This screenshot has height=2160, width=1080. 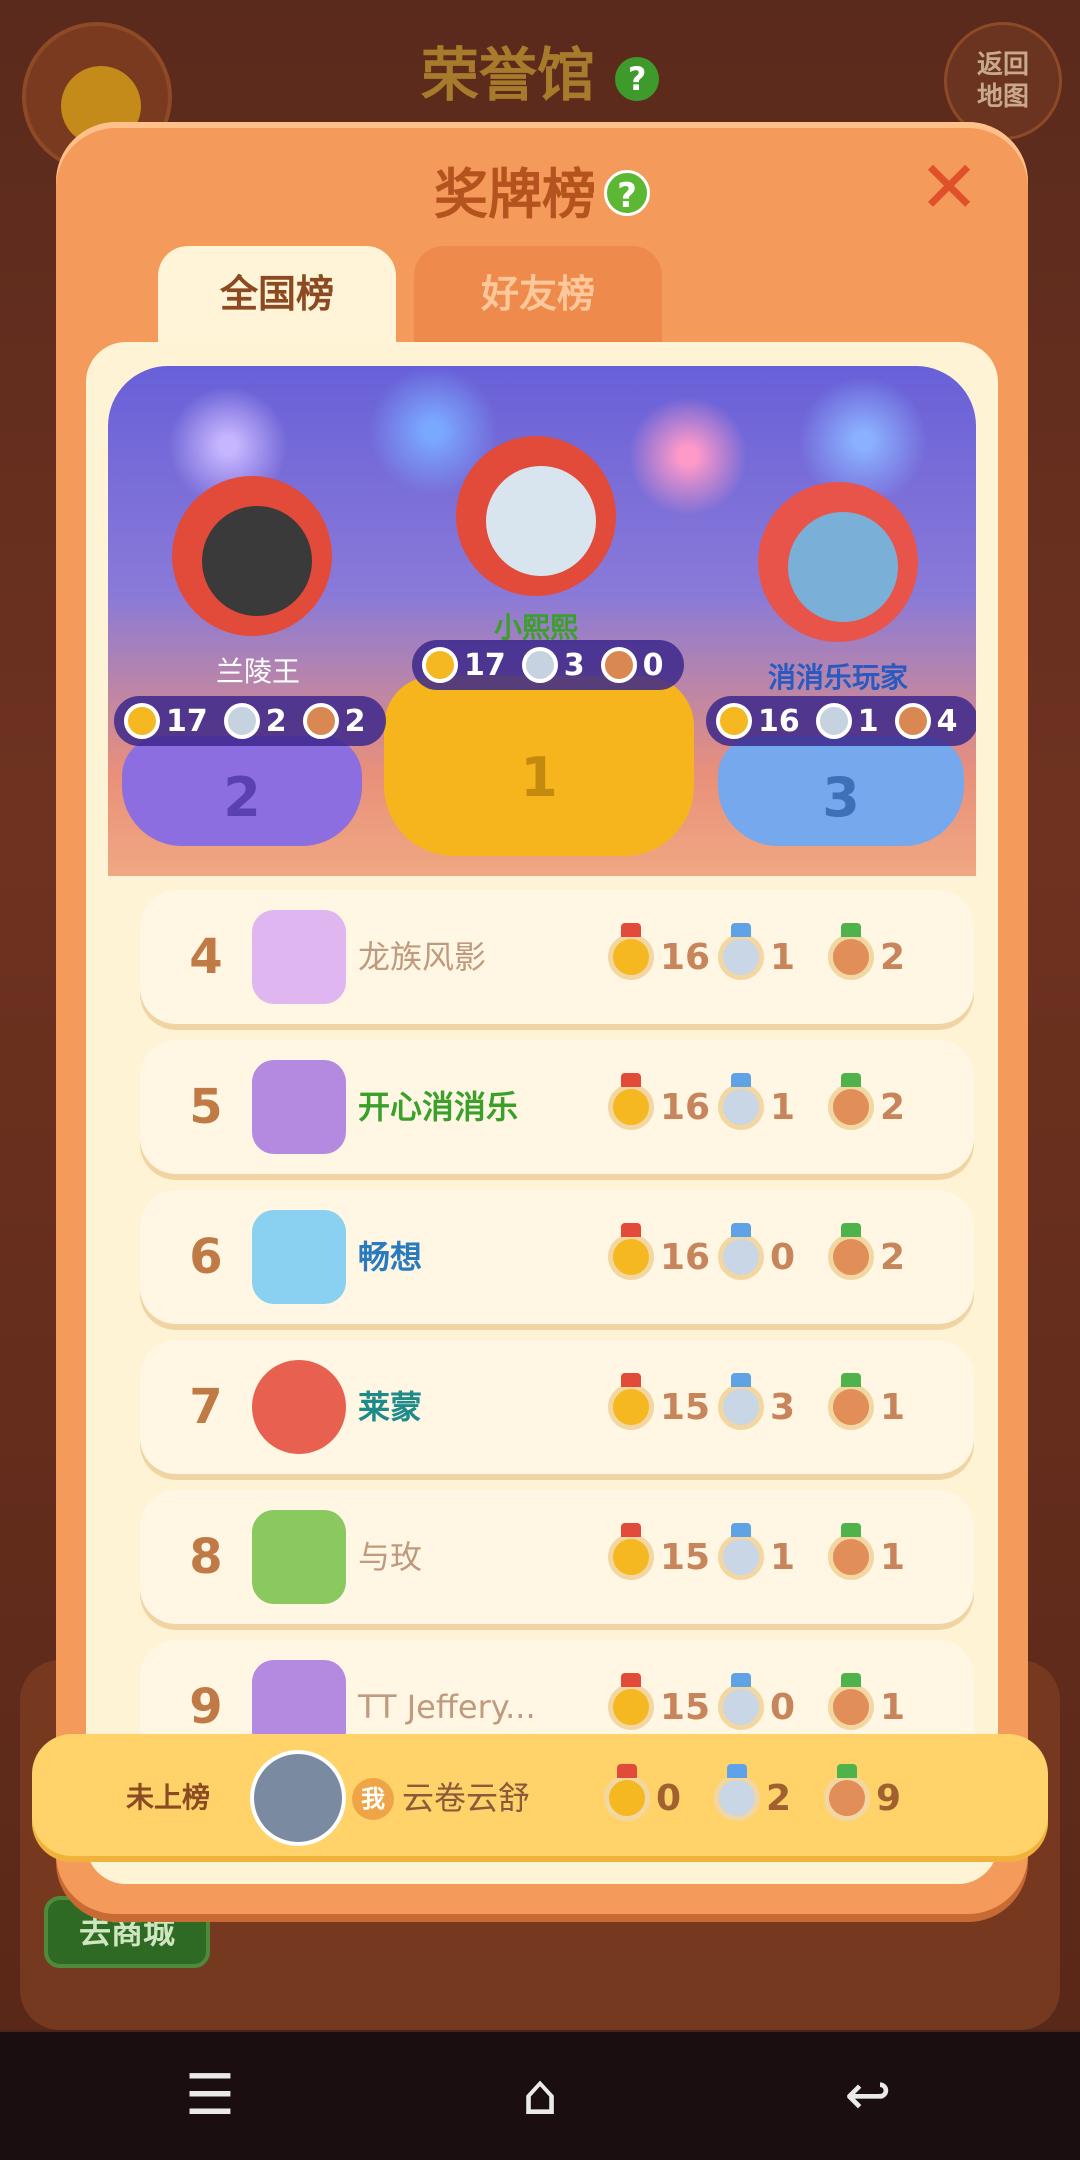 What do you see at coordinates (557, 1257) in the screenshot?
I see `list-item: 6 畅想 16 0 2` at bounding box center [557, 1257].